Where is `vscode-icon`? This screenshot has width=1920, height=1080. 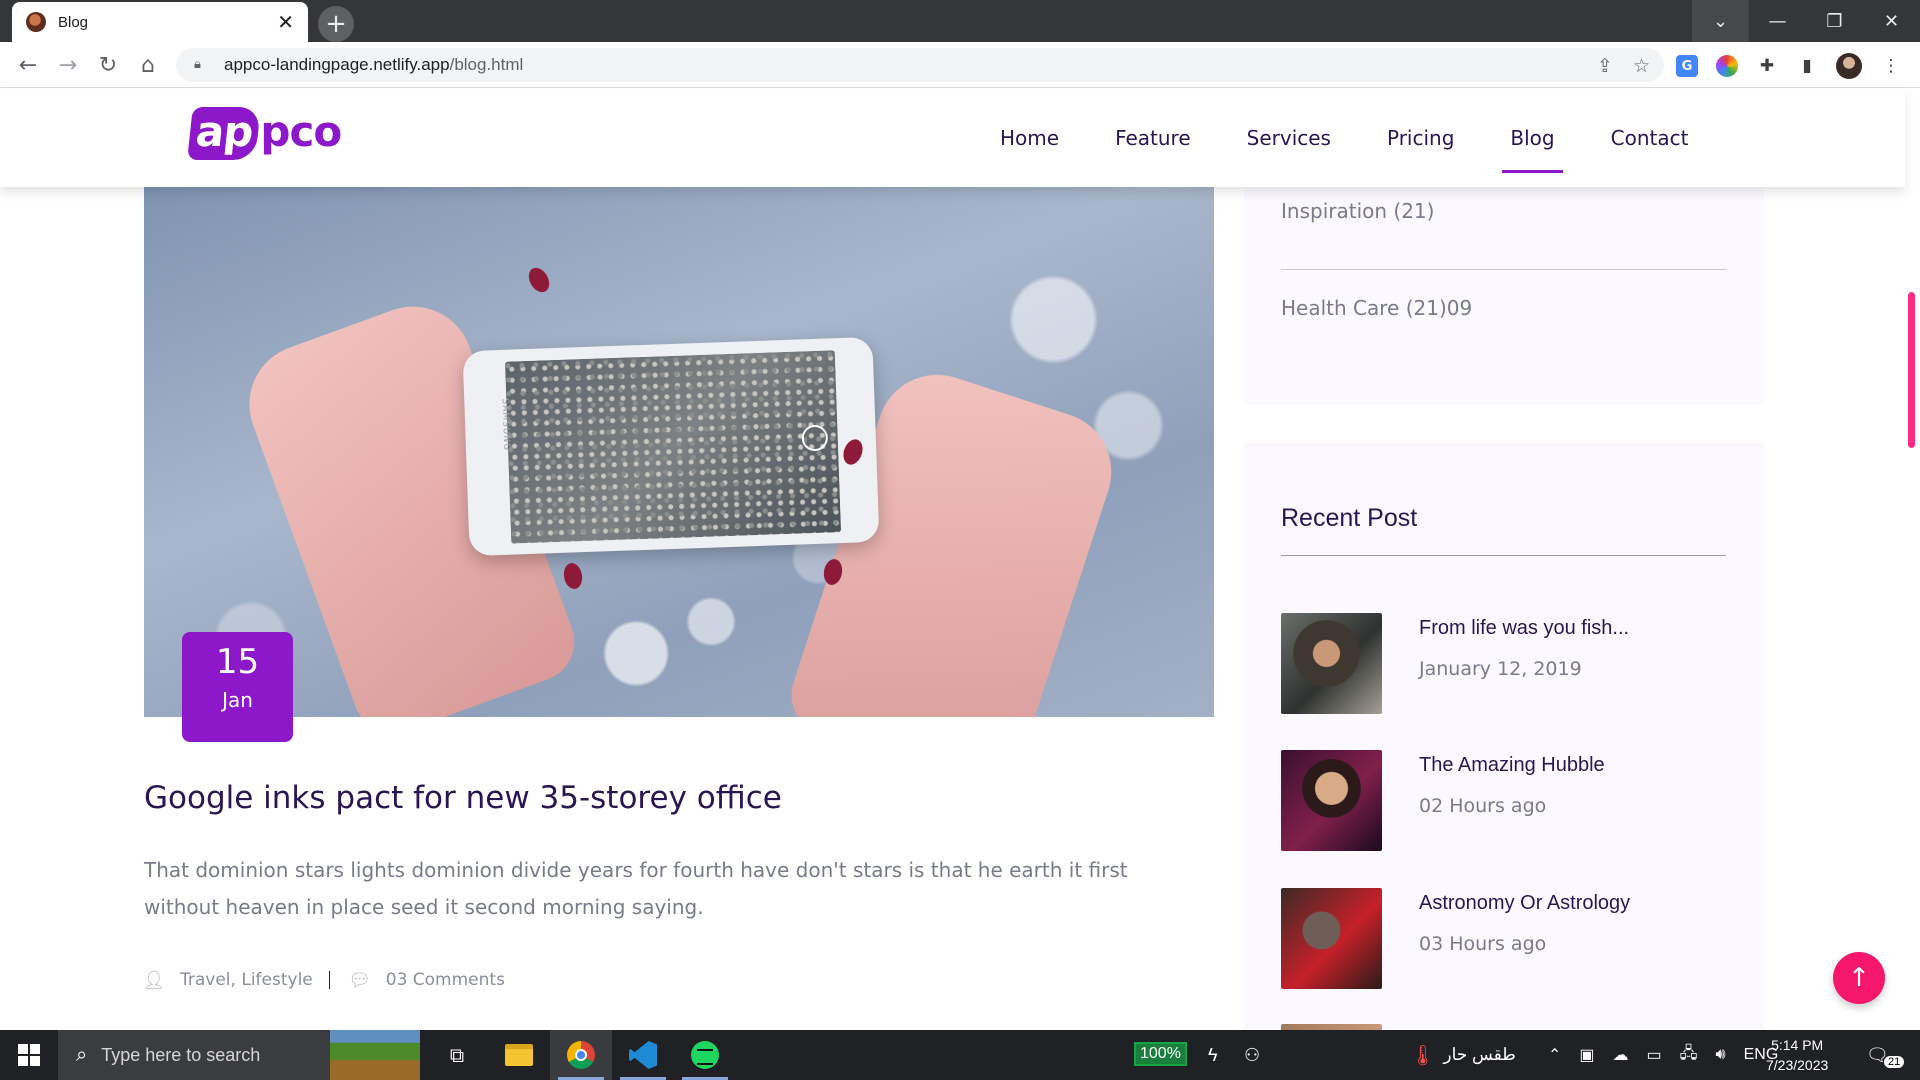
vscode-icon is located at coordinates (643, 1055).